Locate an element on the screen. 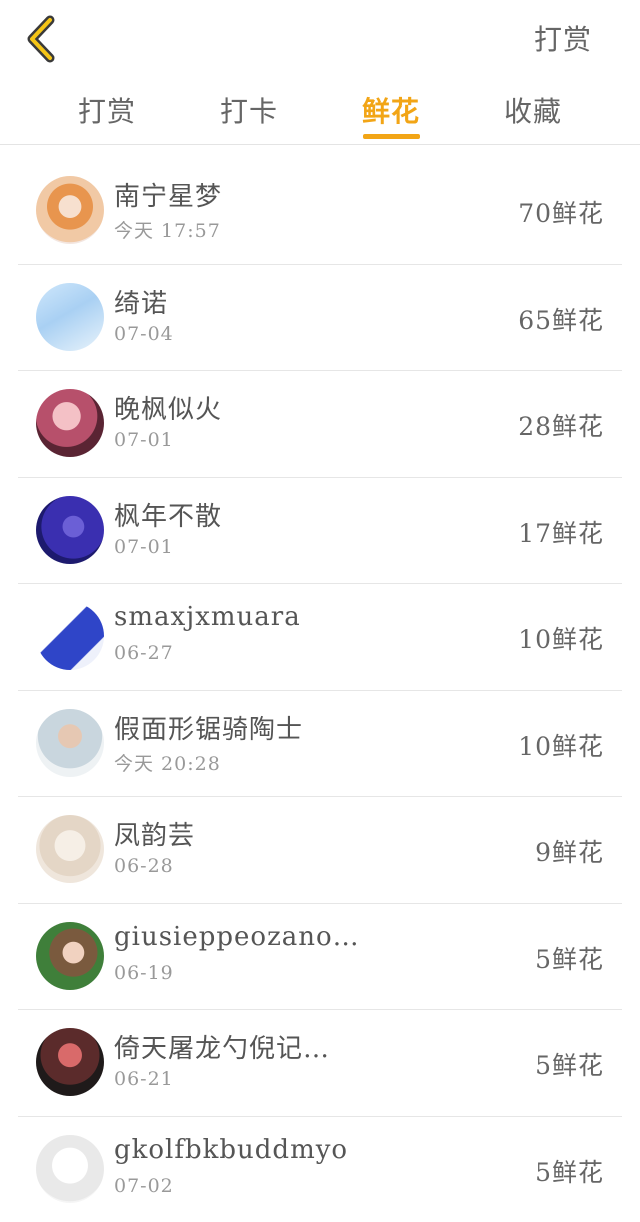  user-name: gkolfbkbuddmyo is located at coordinates (231, 1150).